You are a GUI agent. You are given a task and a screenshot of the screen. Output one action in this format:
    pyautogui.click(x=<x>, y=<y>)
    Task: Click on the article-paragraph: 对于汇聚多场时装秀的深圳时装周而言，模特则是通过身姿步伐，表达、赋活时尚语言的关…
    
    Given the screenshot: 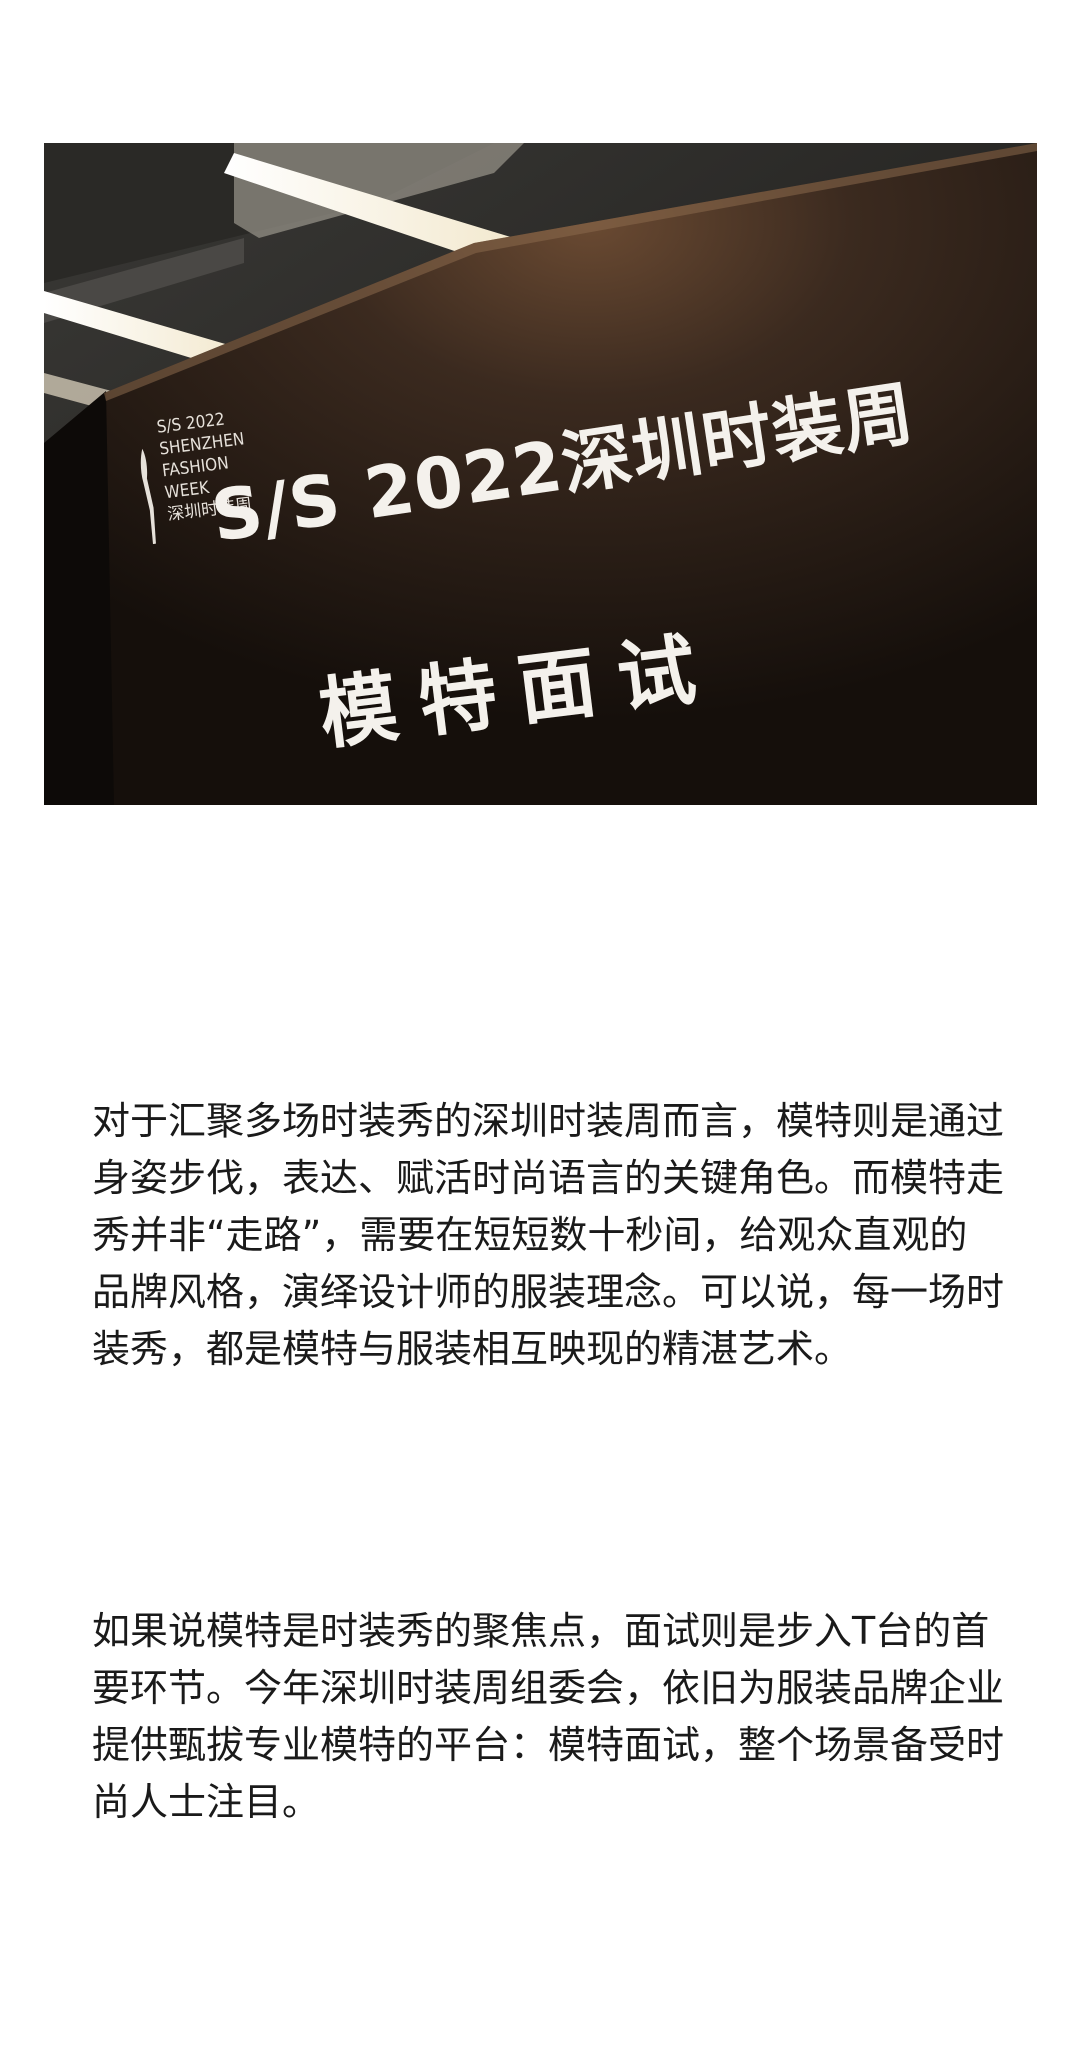 What is the action you would take?
    pyautogui.click(x=548, y=1235)
    